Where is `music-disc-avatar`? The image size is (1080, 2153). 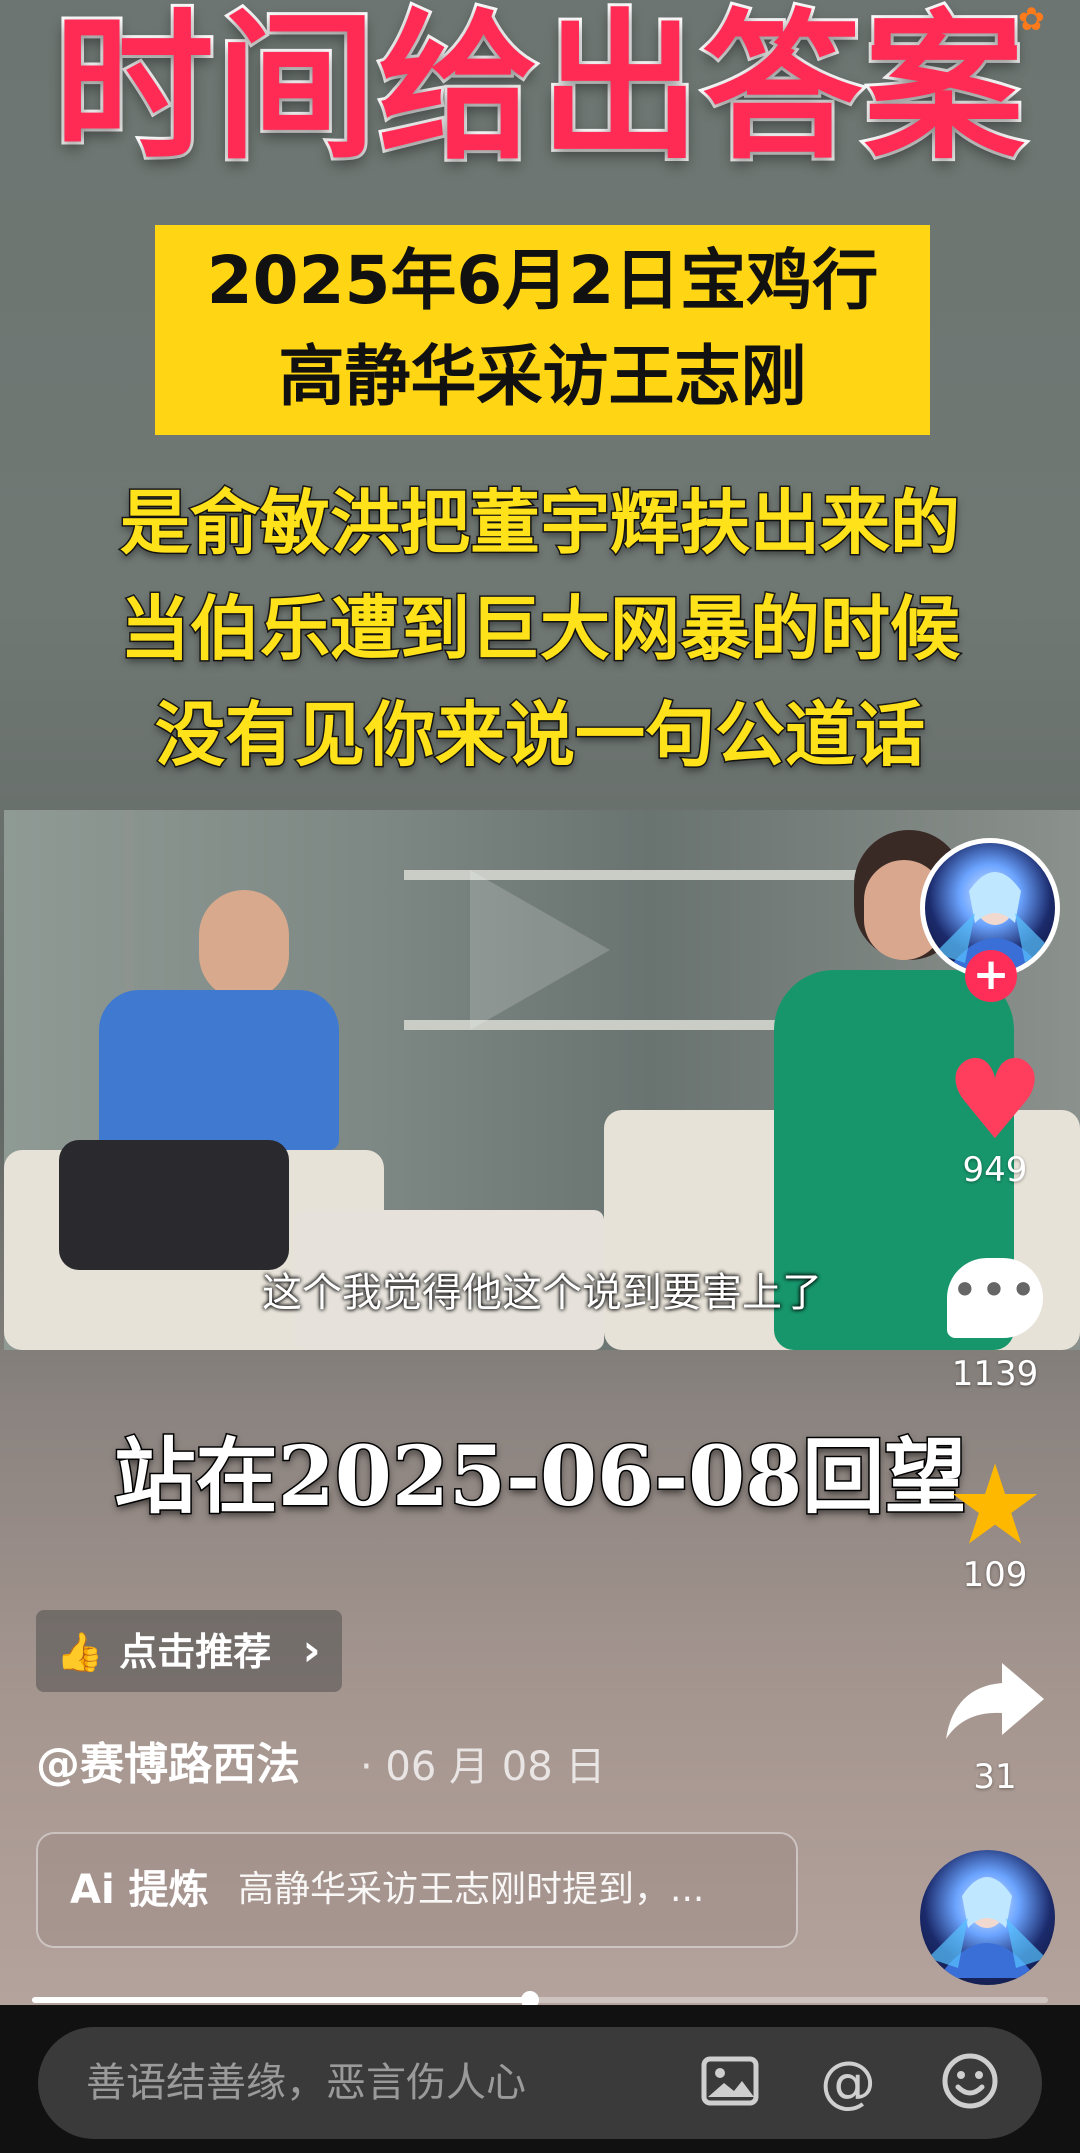 music-disc-avatar is located at coordinates (987, 1917).